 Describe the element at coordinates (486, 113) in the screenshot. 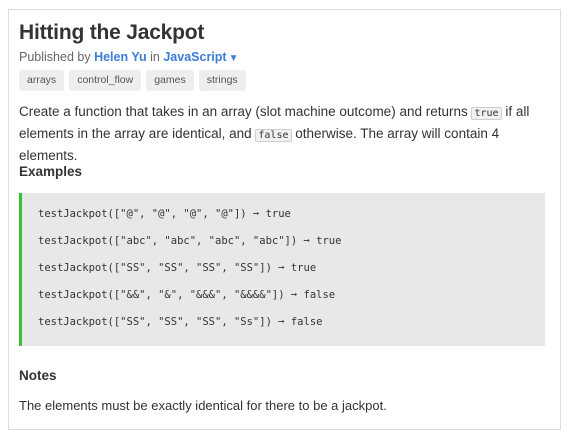

I see `code-true: true` at that location.